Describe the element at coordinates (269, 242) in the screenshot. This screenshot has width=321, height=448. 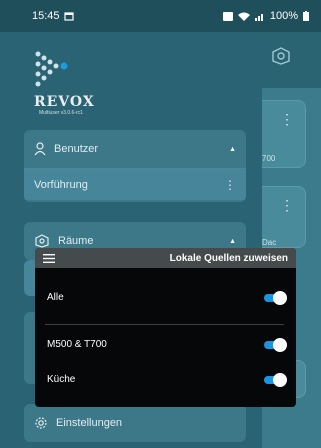
I see `background-card-label: Dac` at that location.